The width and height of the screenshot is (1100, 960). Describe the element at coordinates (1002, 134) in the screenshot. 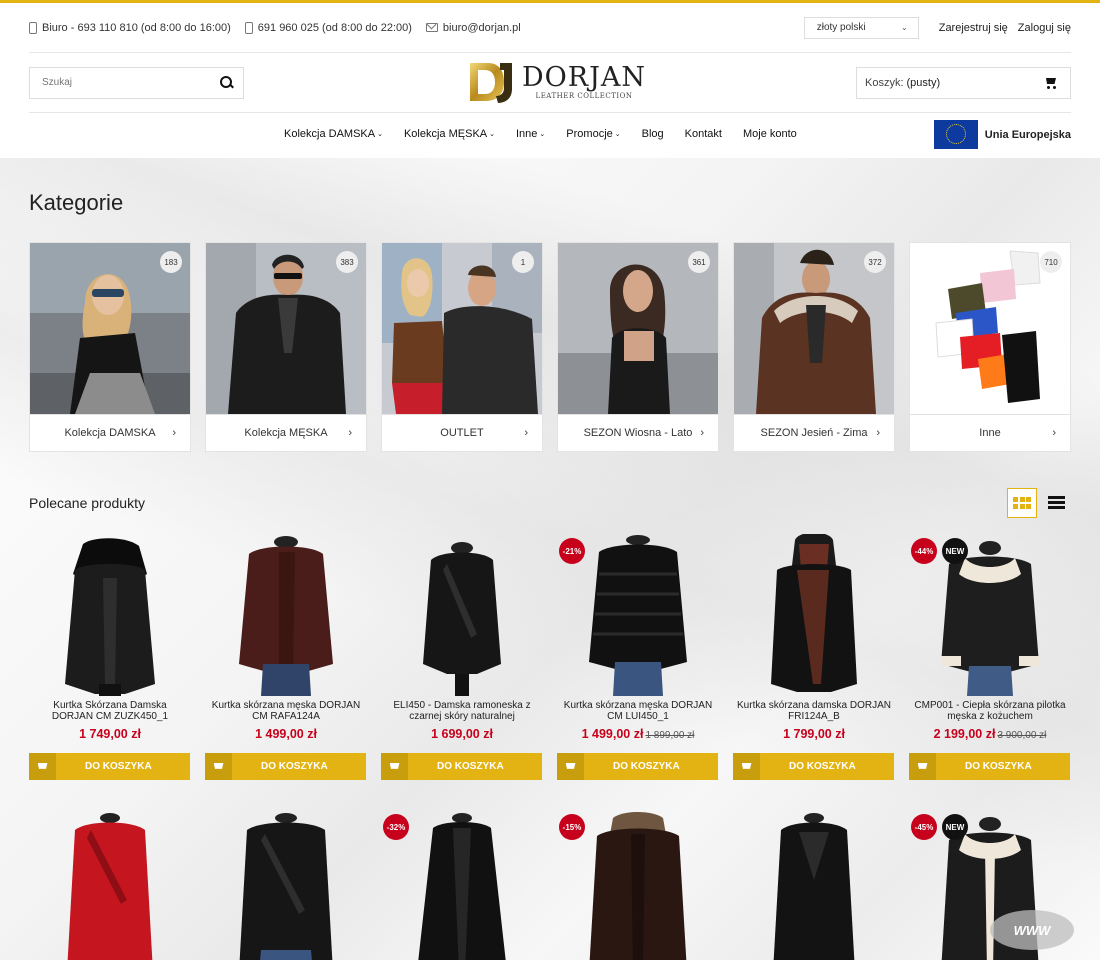

I see `eu-banner: Unia Europejska` at that location.